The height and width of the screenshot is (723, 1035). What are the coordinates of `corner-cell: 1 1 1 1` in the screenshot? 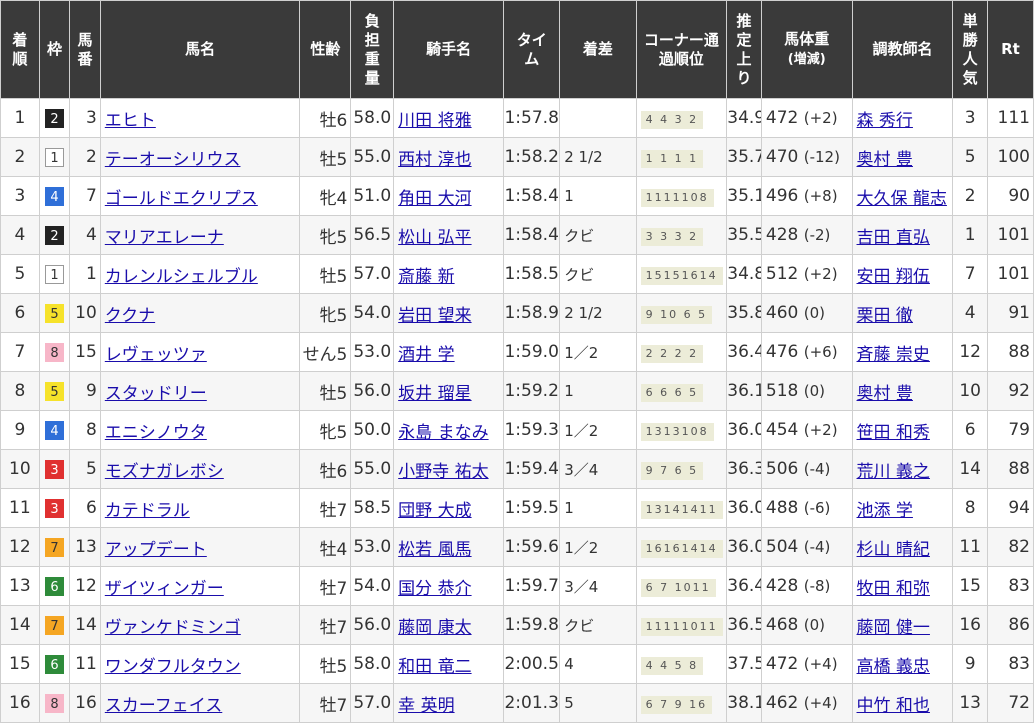 It's located at (681, 157).